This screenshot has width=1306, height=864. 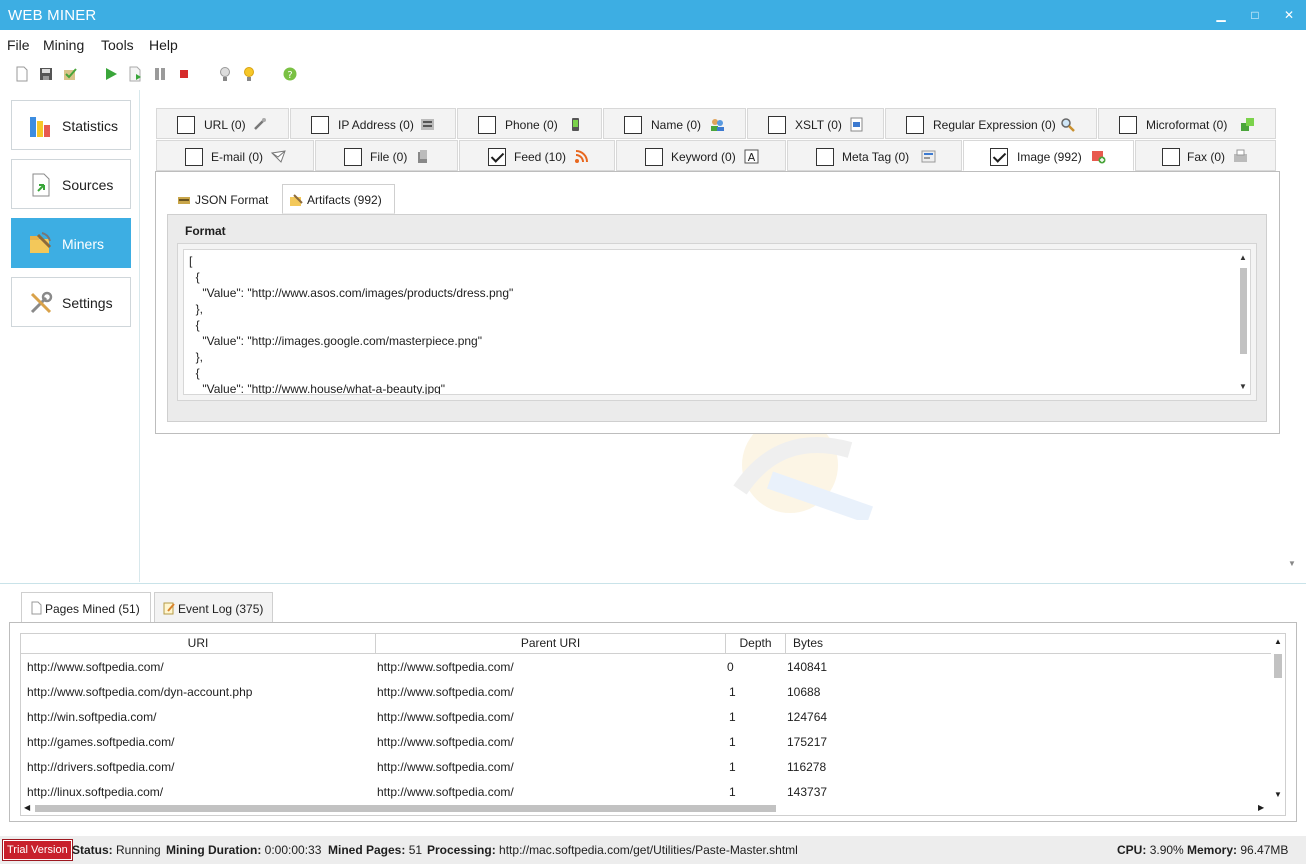 I want to click on play-document-icon, so click(x=135, y=74).